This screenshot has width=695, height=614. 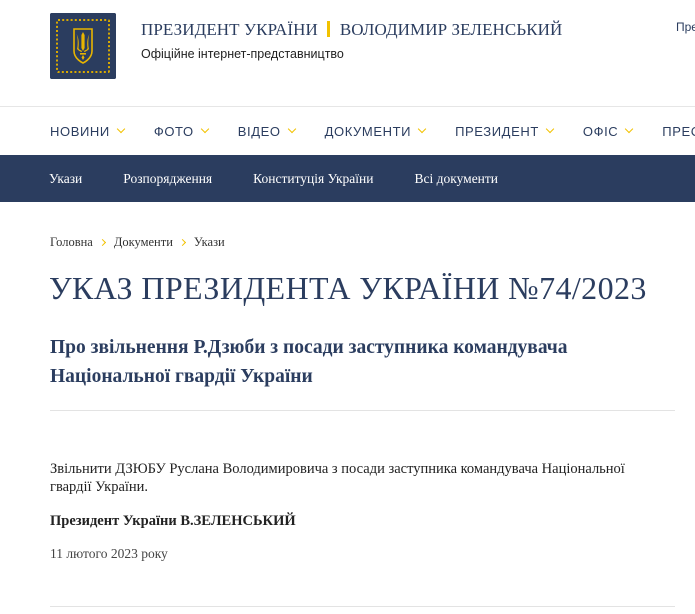 What do you see at coordinates (173, 521) in the screenshot?
I see `document-signature: Президент України В.ЗЕЛЕНСЬКИЙ` at bounding box center [173, 521].